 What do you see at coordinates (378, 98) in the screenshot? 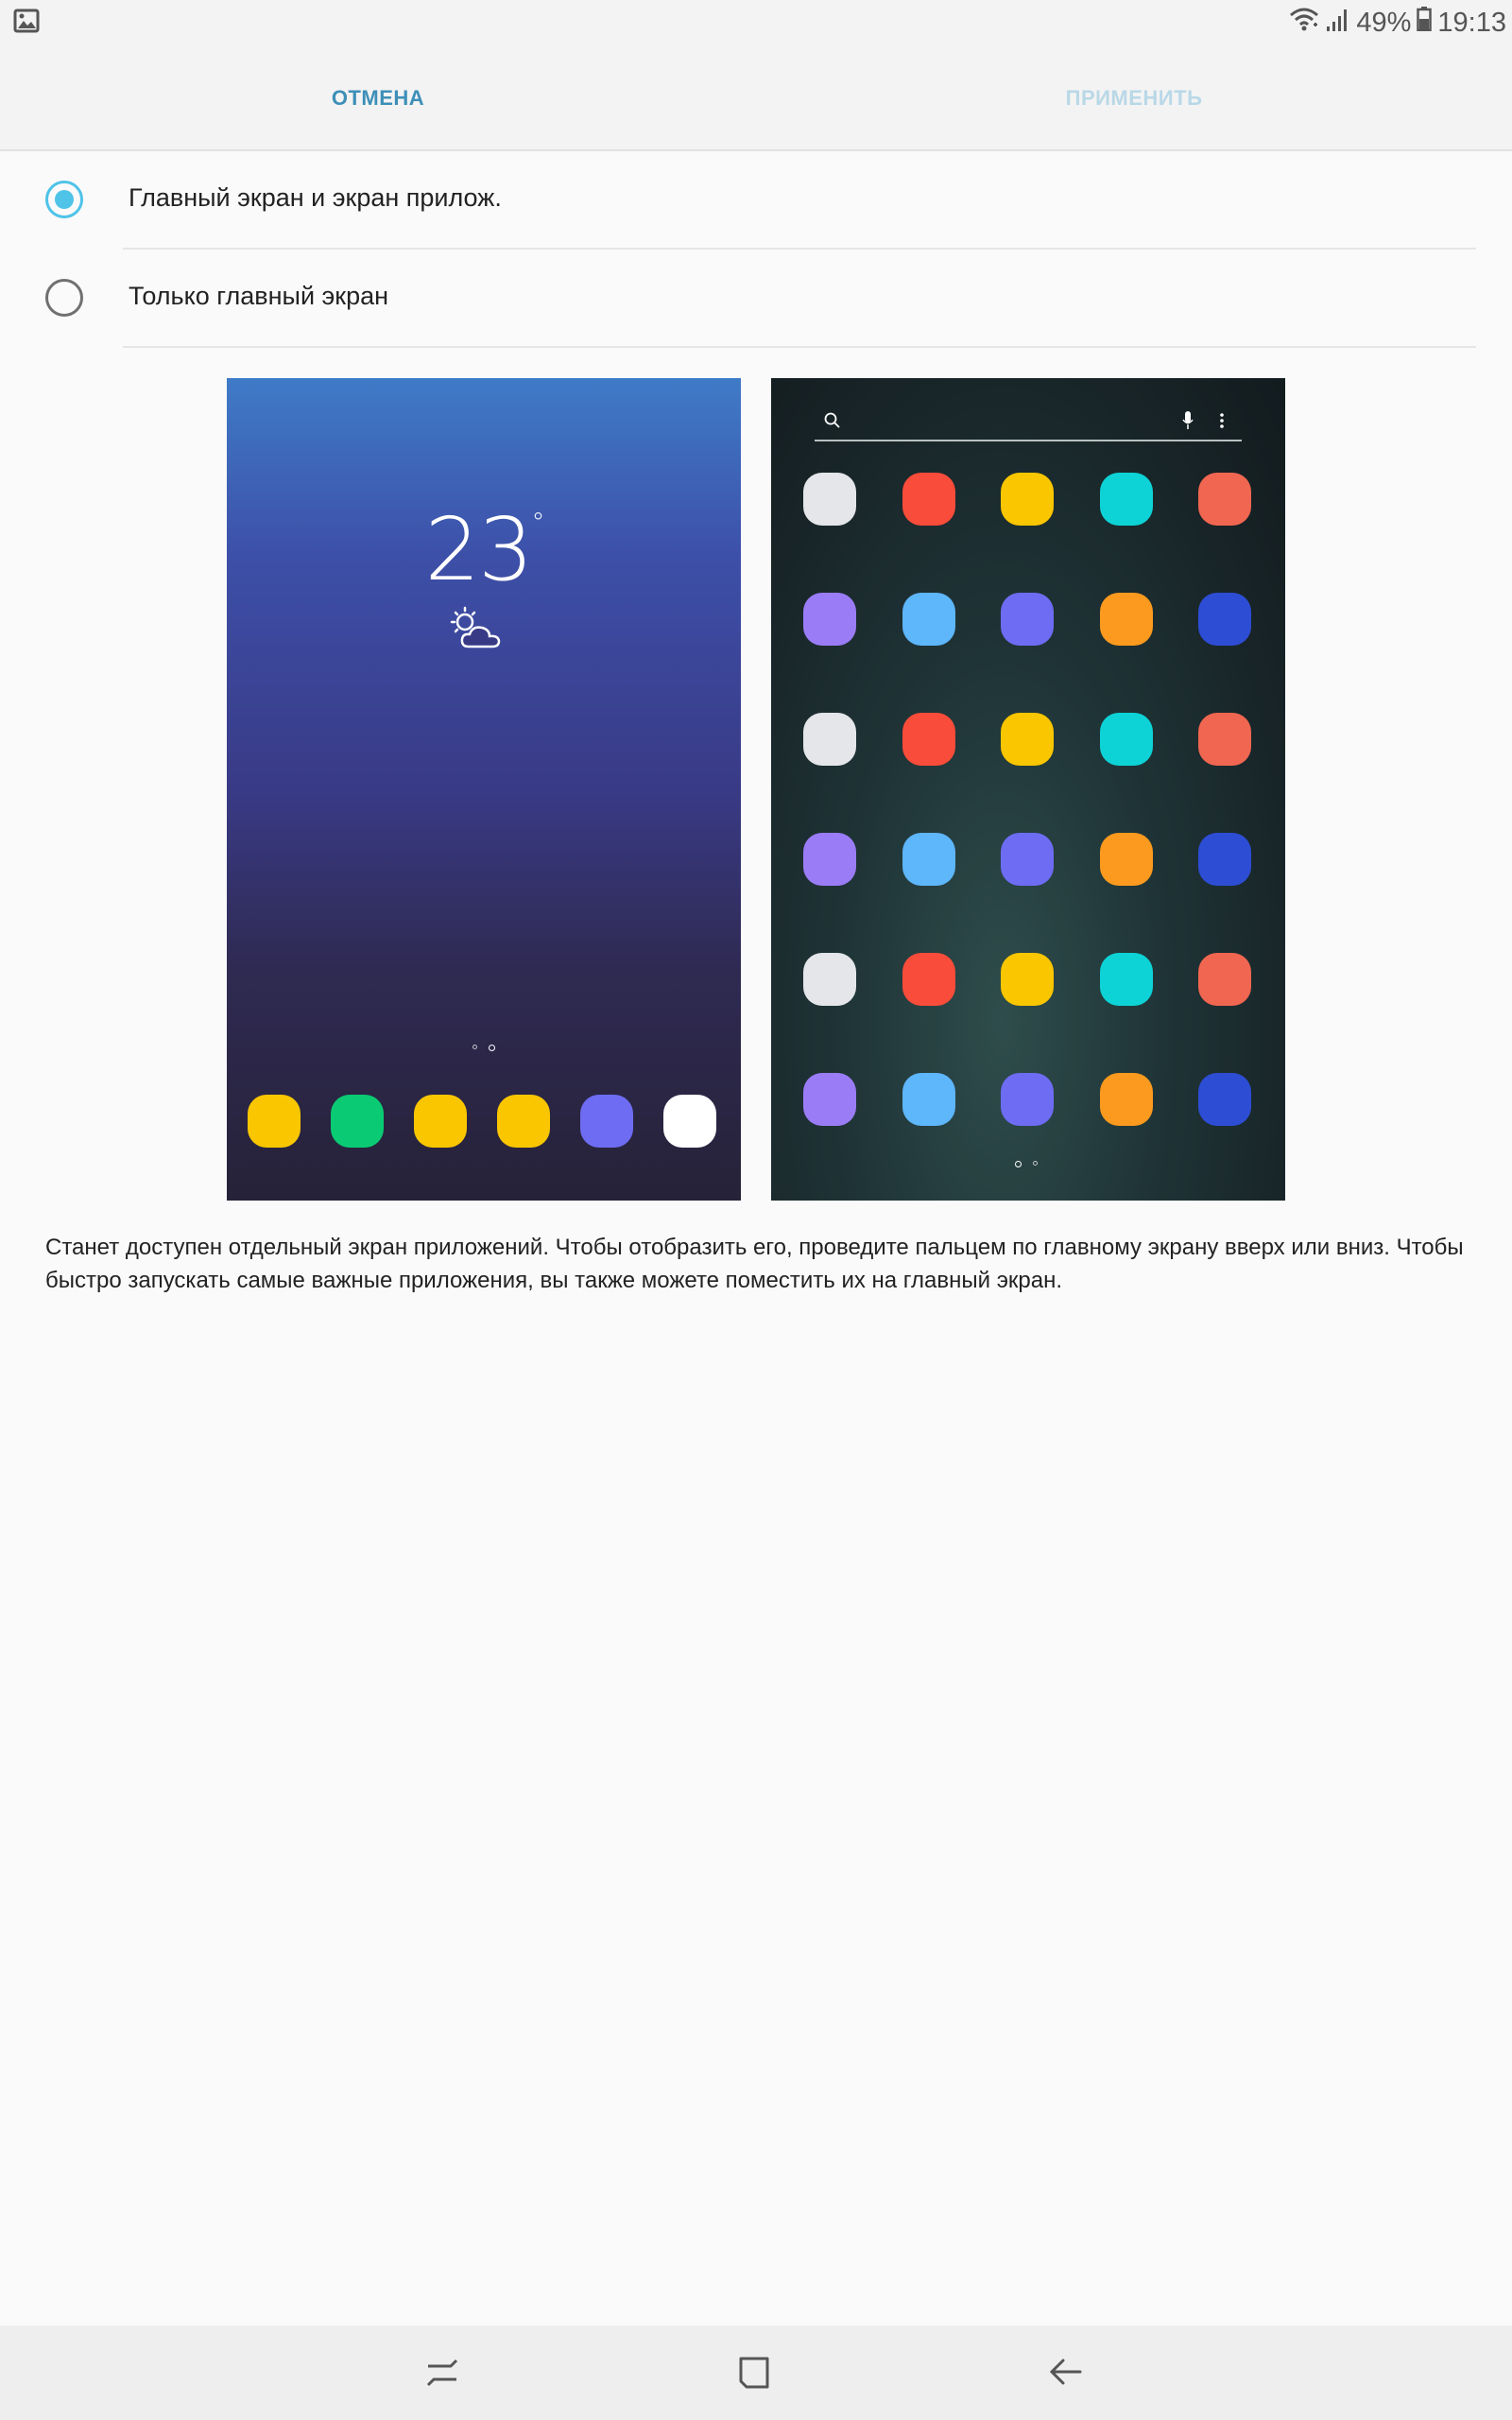
I see `cancel-button: ОТМЕНА` at bounding box center [378, 98].